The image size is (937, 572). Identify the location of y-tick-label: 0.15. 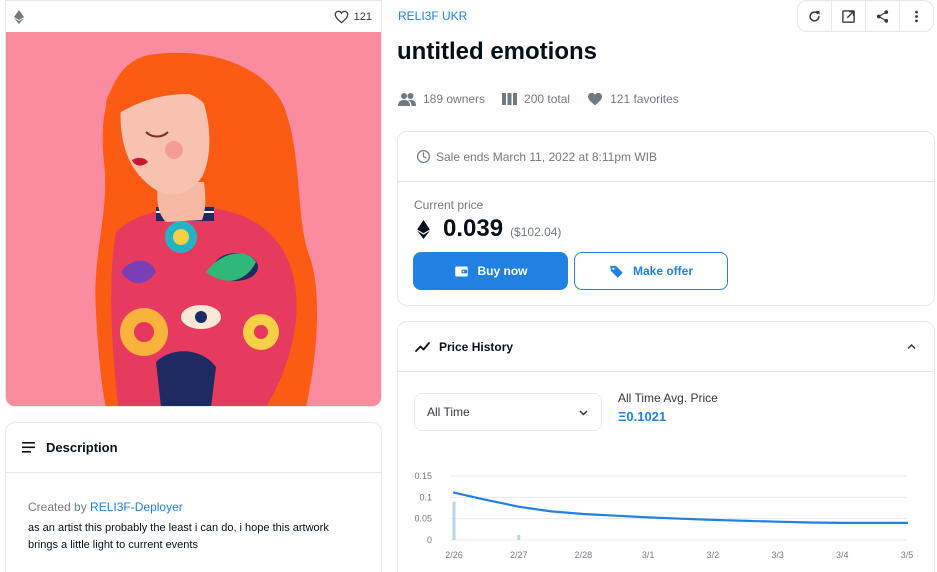
(423, 476).